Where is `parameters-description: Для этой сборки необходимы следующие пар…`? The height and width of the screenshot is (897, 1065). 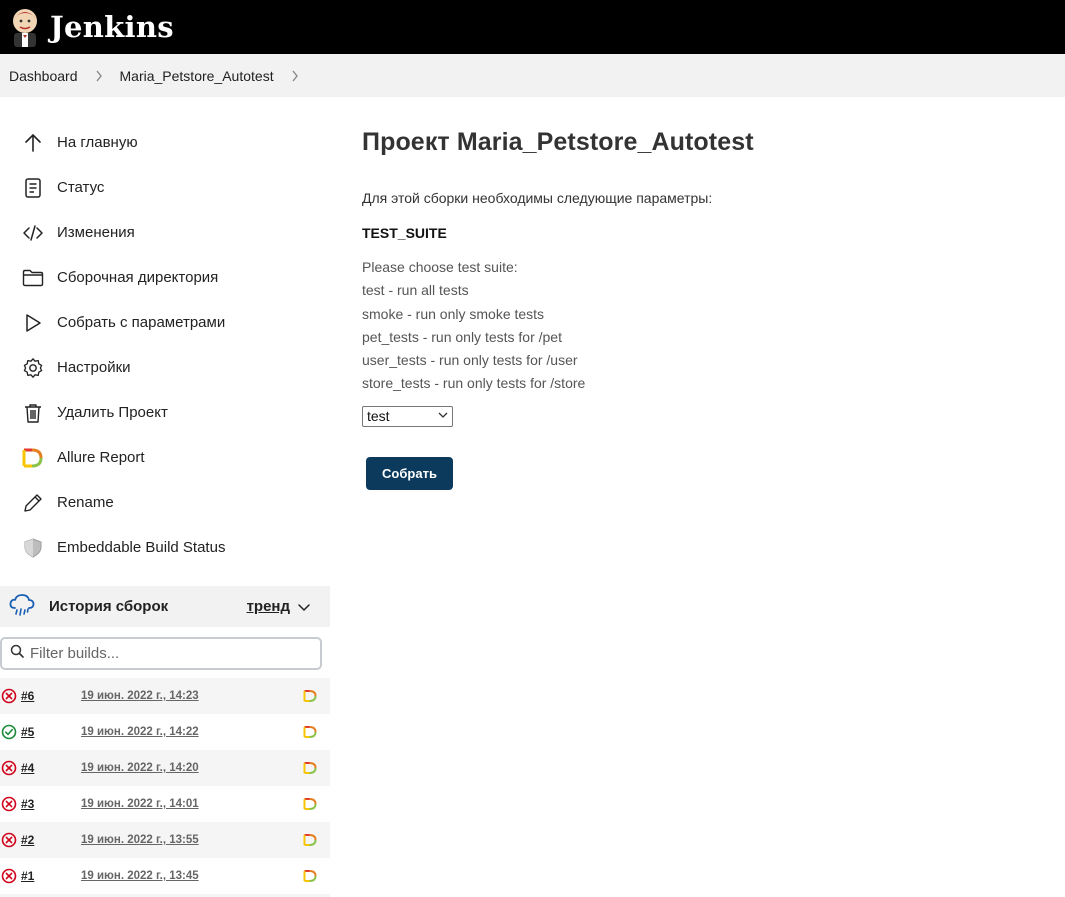
parameters-description: Для этой сборки необходимы следующие пар… is located at coordinates (537, 198).